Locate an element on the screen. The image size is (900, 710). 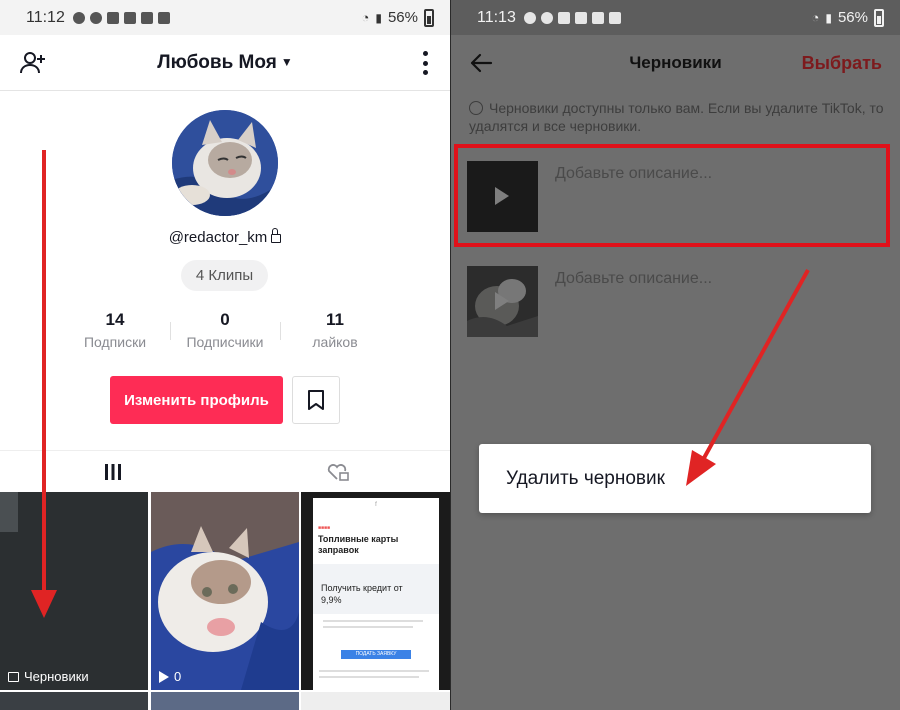
bookmark-icon is located at coordinates (316, 400).